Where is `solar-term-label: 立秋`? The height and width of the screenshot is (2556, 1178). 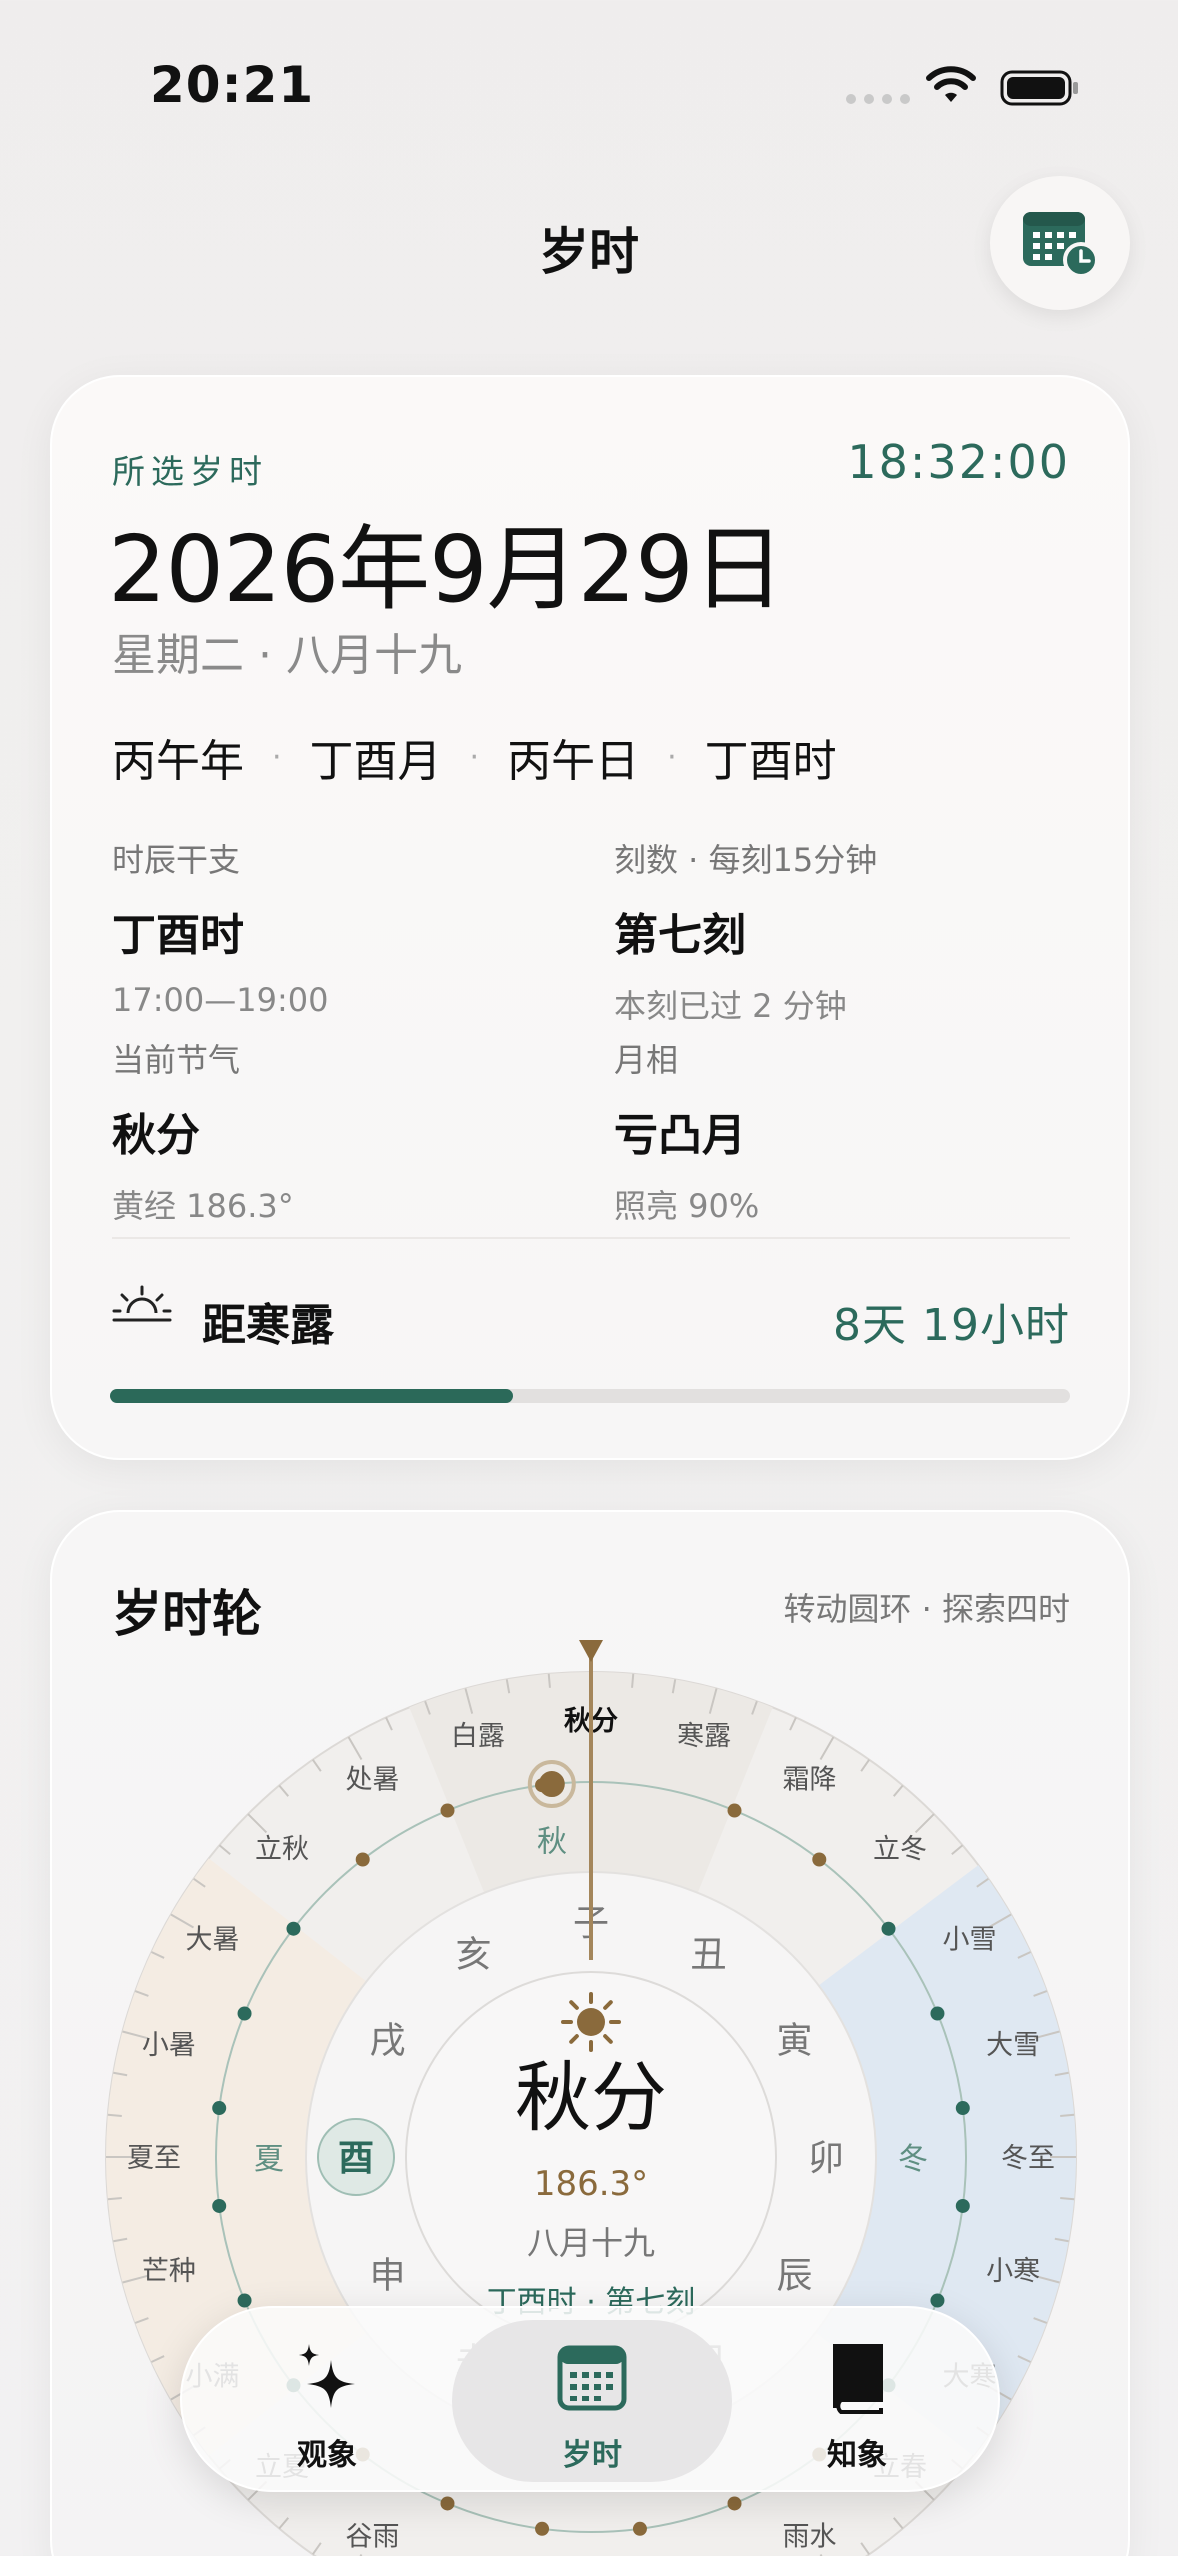 solar-term-label: 立秋 is located at coordinates (282, 1849).